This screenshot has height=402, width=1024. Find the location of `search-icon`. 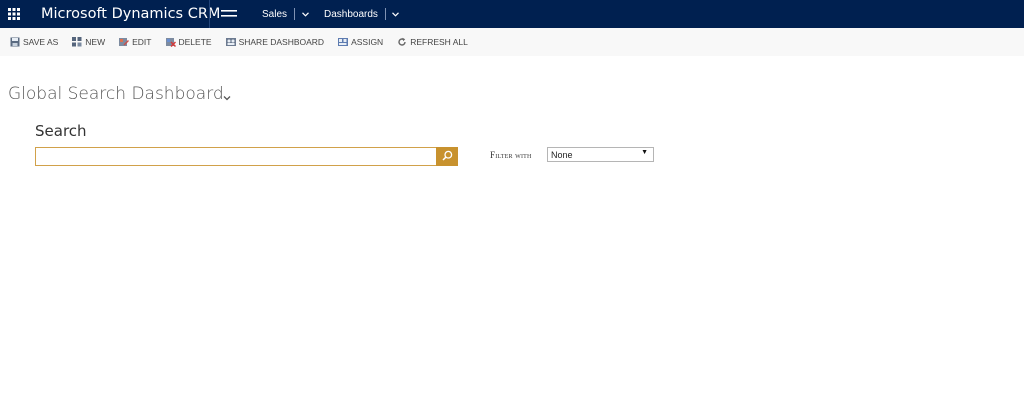

search-icon is located at coordinates (447, 157).